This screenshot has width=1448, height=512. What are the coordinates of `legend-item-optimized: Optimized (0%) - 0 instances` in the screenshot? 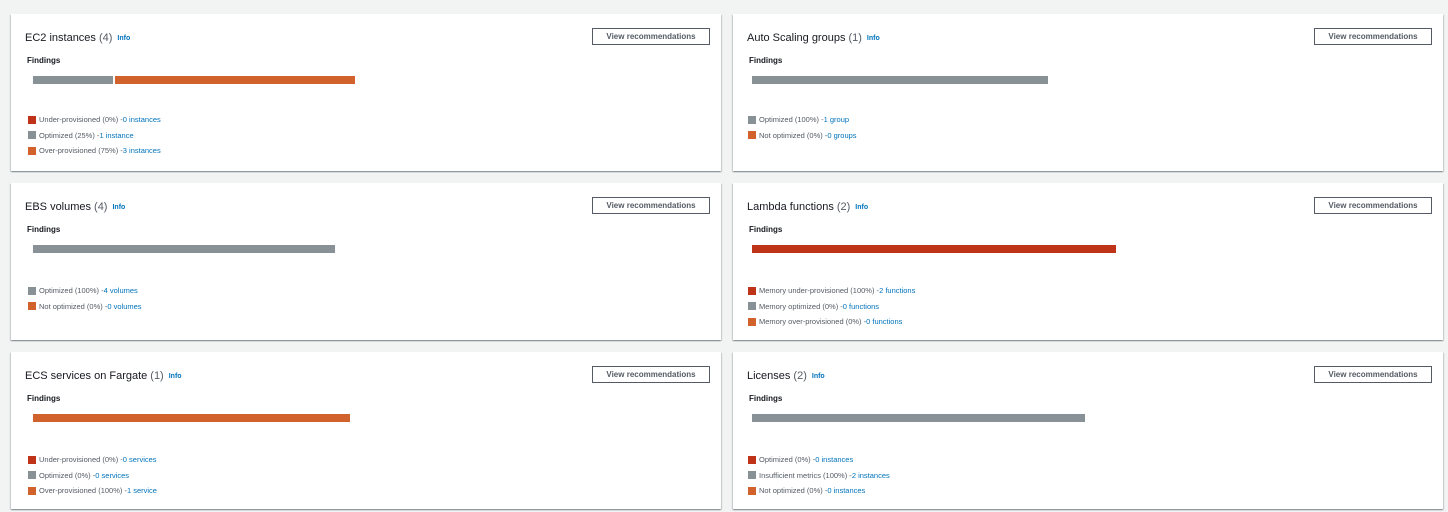 It's located at (819, 460).